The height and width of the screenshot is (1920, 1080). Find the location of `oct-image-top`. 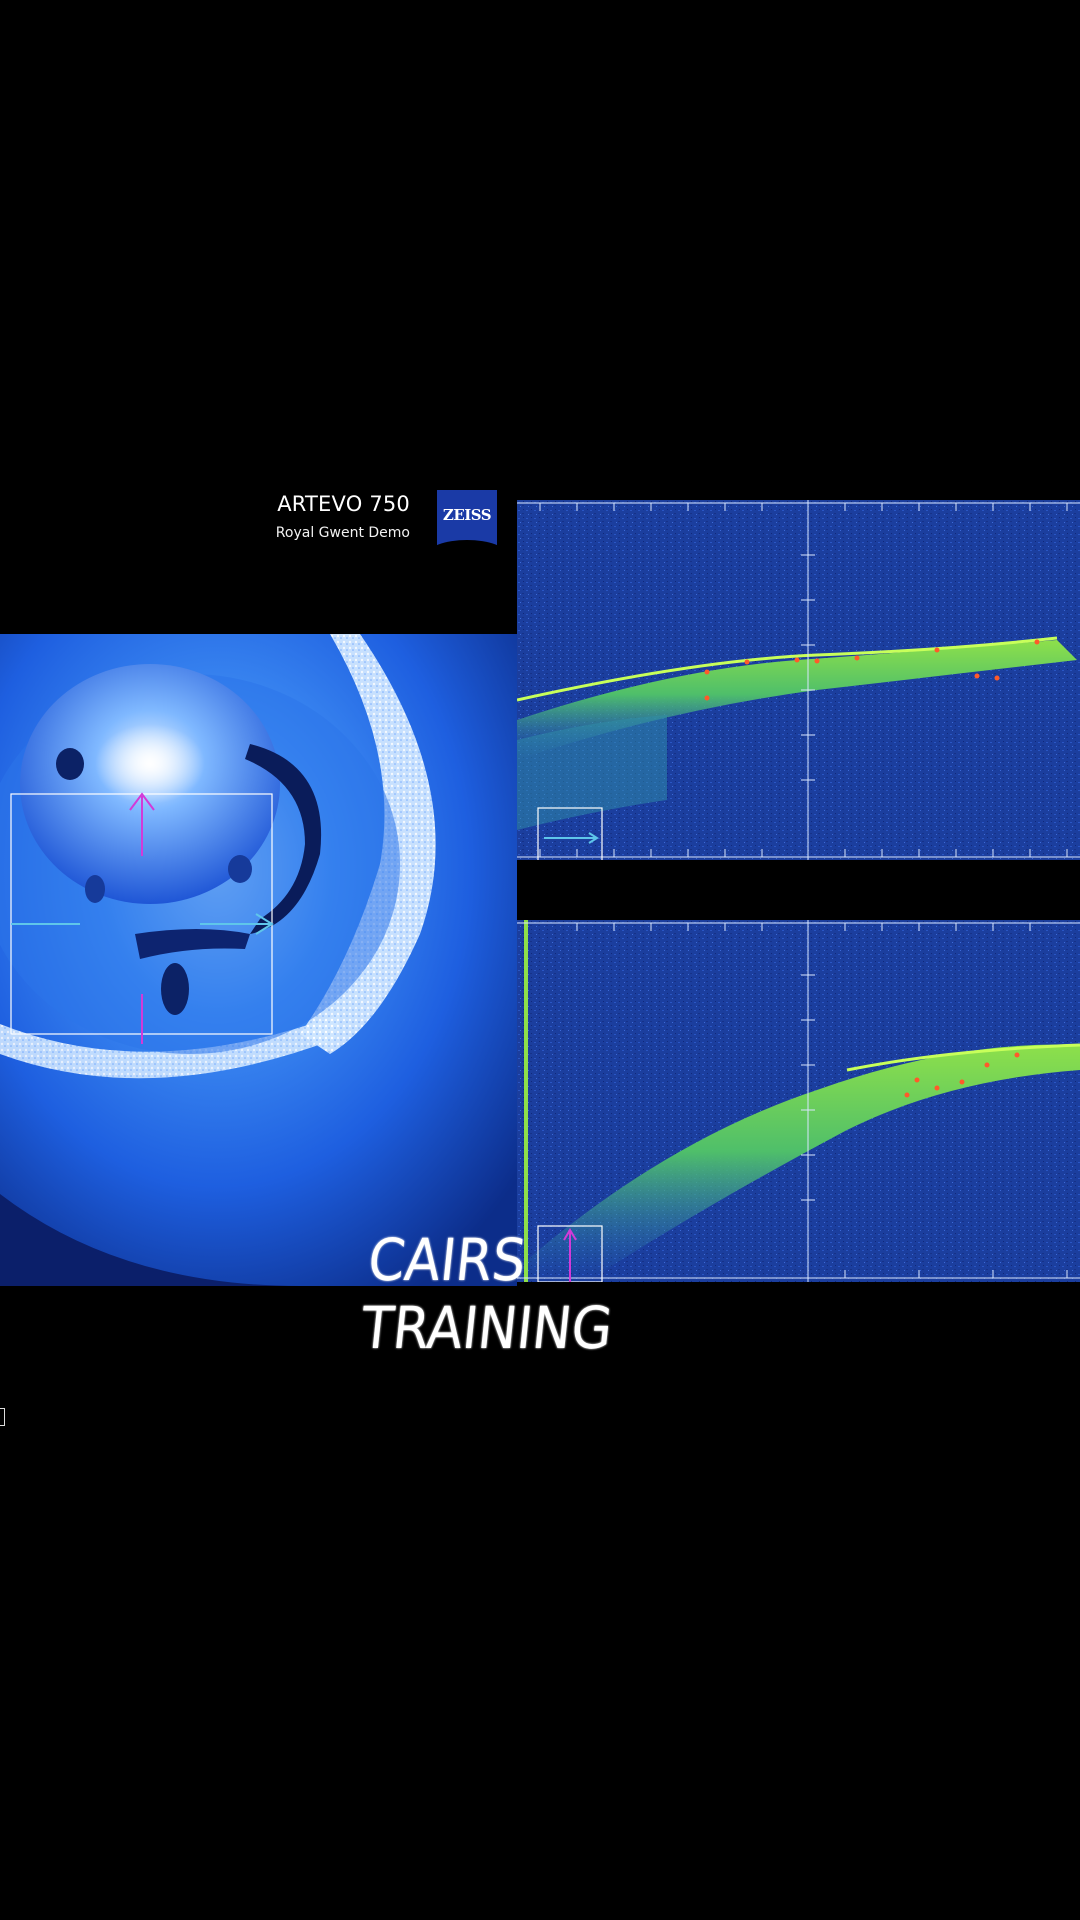

oct-image-top is located at coordinates (798, 680).